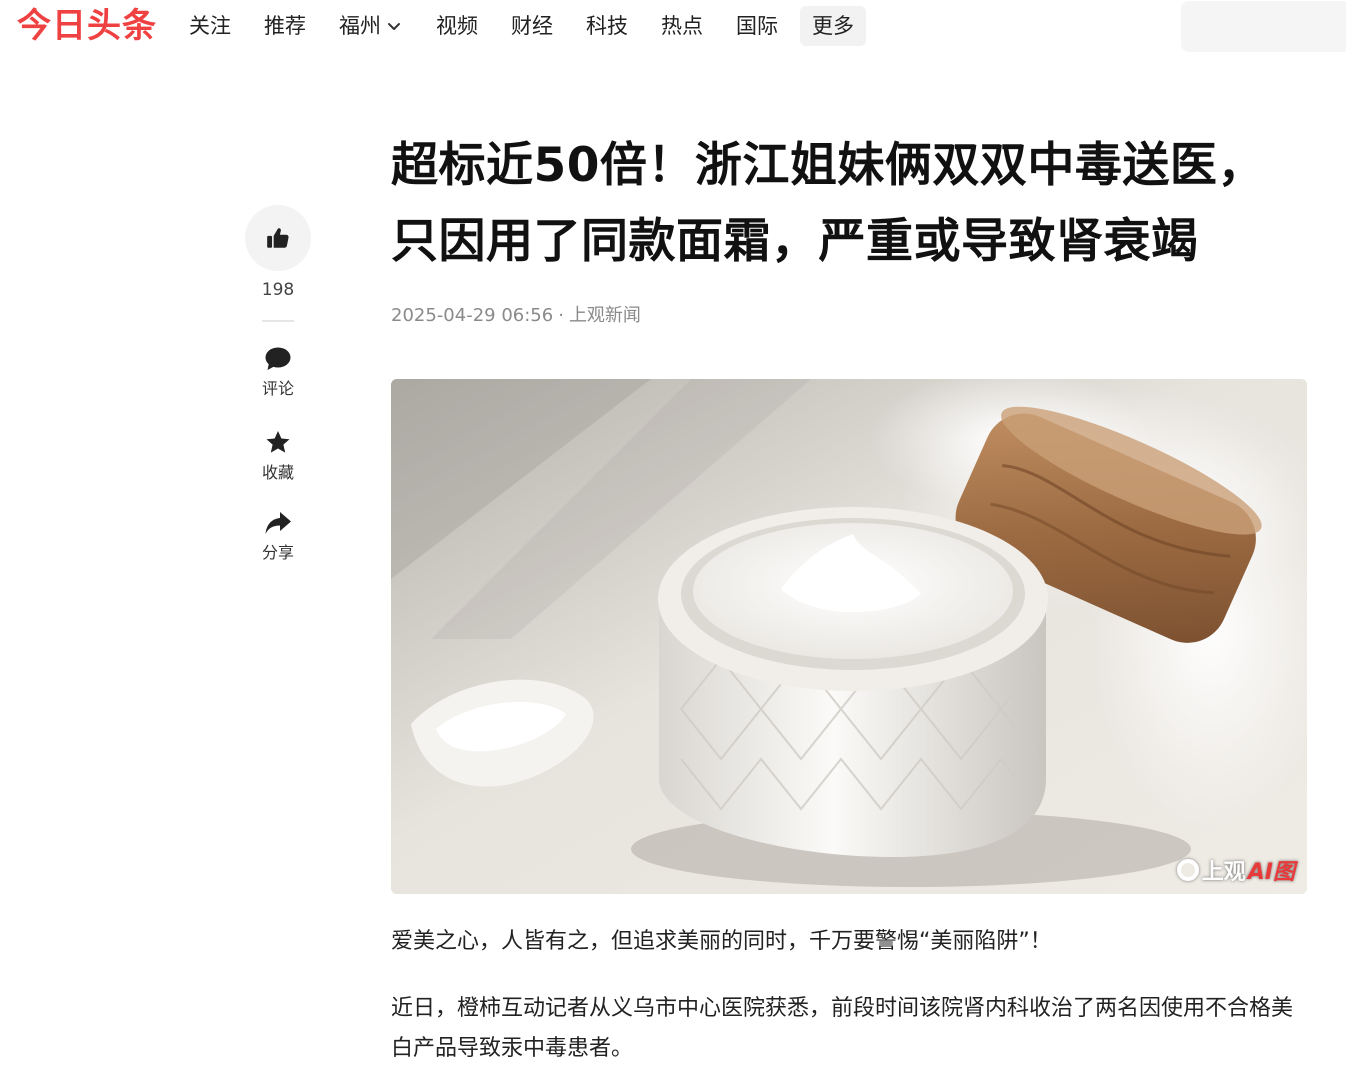 The image size is (1346, 1080). What do you see at coordinates (87, 26) in the screenshot?
I see `toutiao-logo: 今日头条` at bounding box center [87, 26].